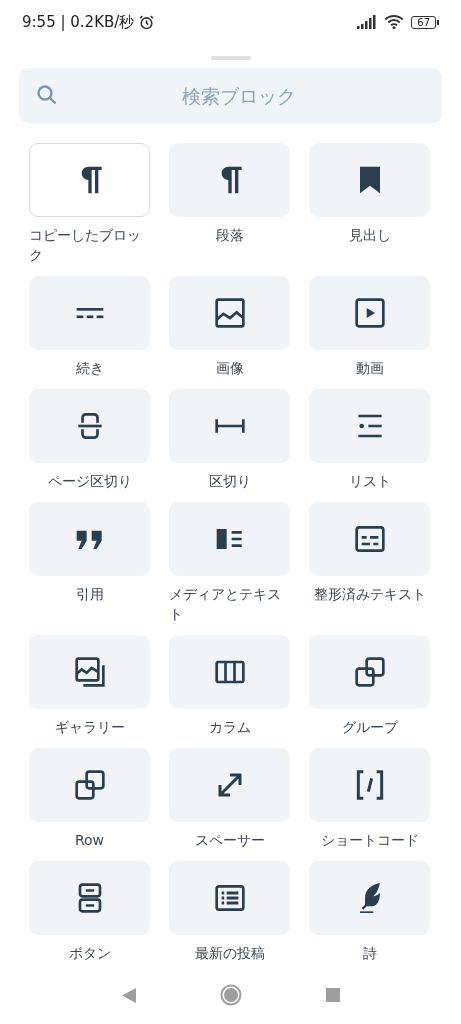  Describe the element at coordinates (369, 594) in the screenshot. I see `block-label: 整形済みテキスト` at that location.